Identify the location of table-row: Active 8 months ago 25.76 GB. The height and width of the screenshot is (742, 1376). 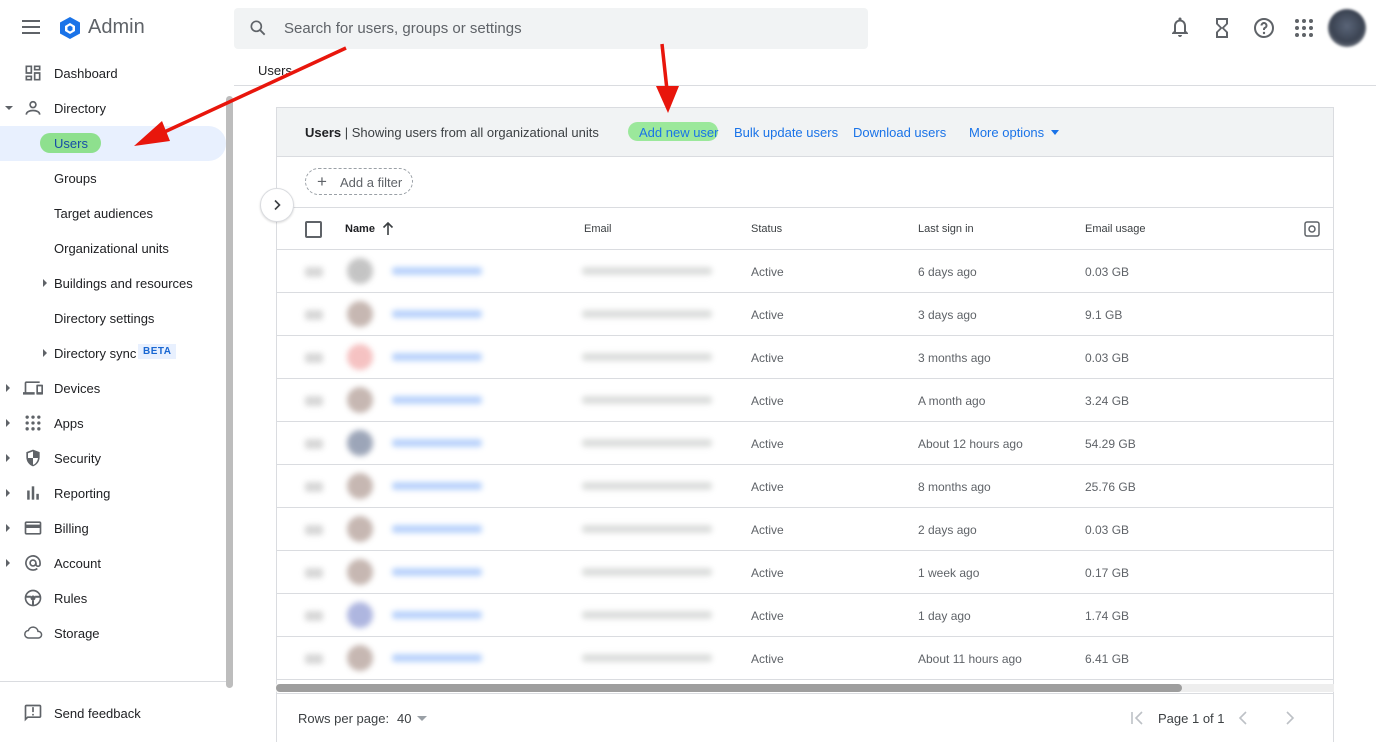
(805, 486).